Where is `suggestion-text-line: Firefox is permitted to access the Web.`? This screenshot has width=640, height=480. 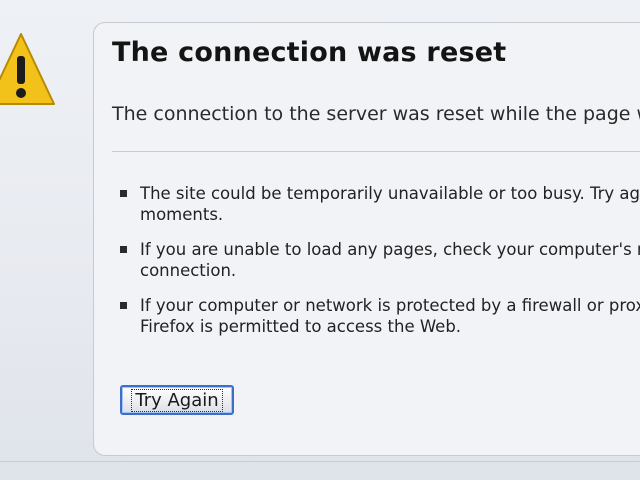 suggestion-text-line: Firefox is permitted to access the Web. is located at coordinates (301, 326).